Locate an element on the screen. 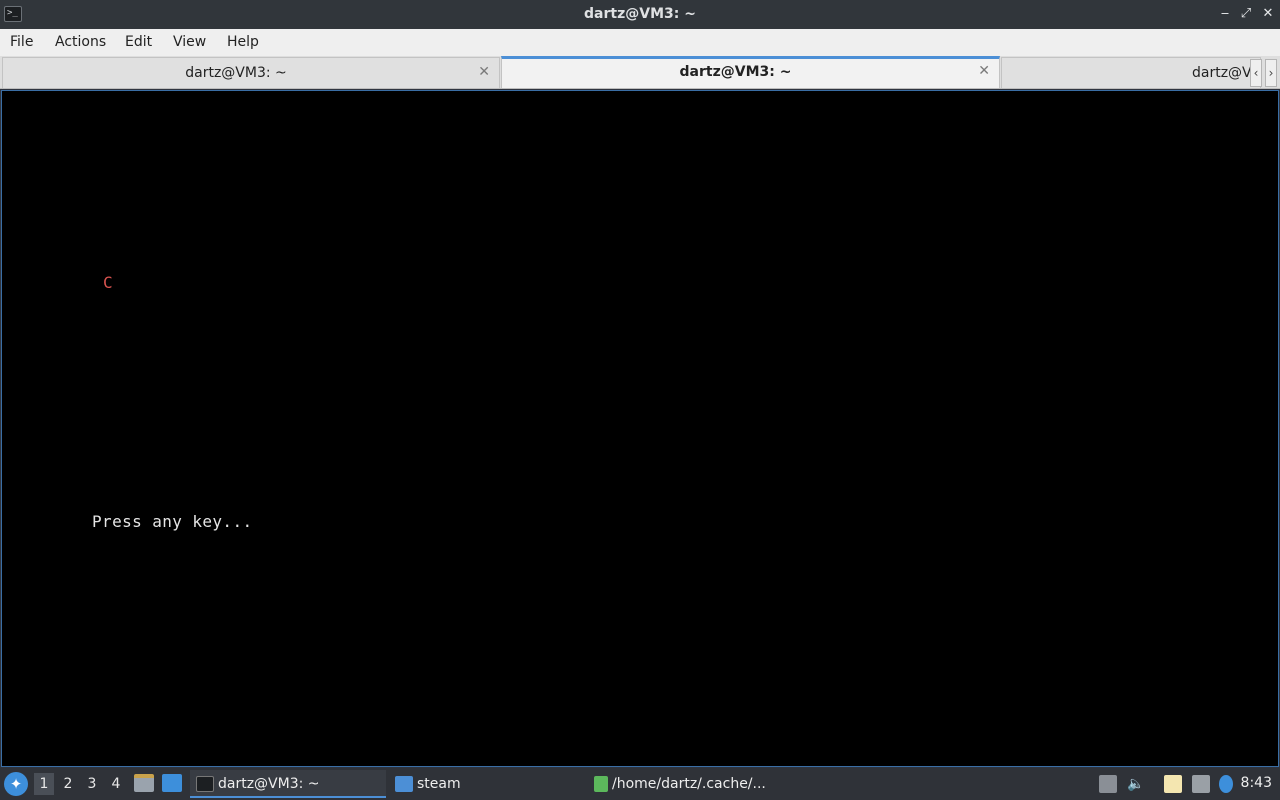 This screenshot has width=1280, height=800. workspace-4: 4 is located at coordinates (116, 784).